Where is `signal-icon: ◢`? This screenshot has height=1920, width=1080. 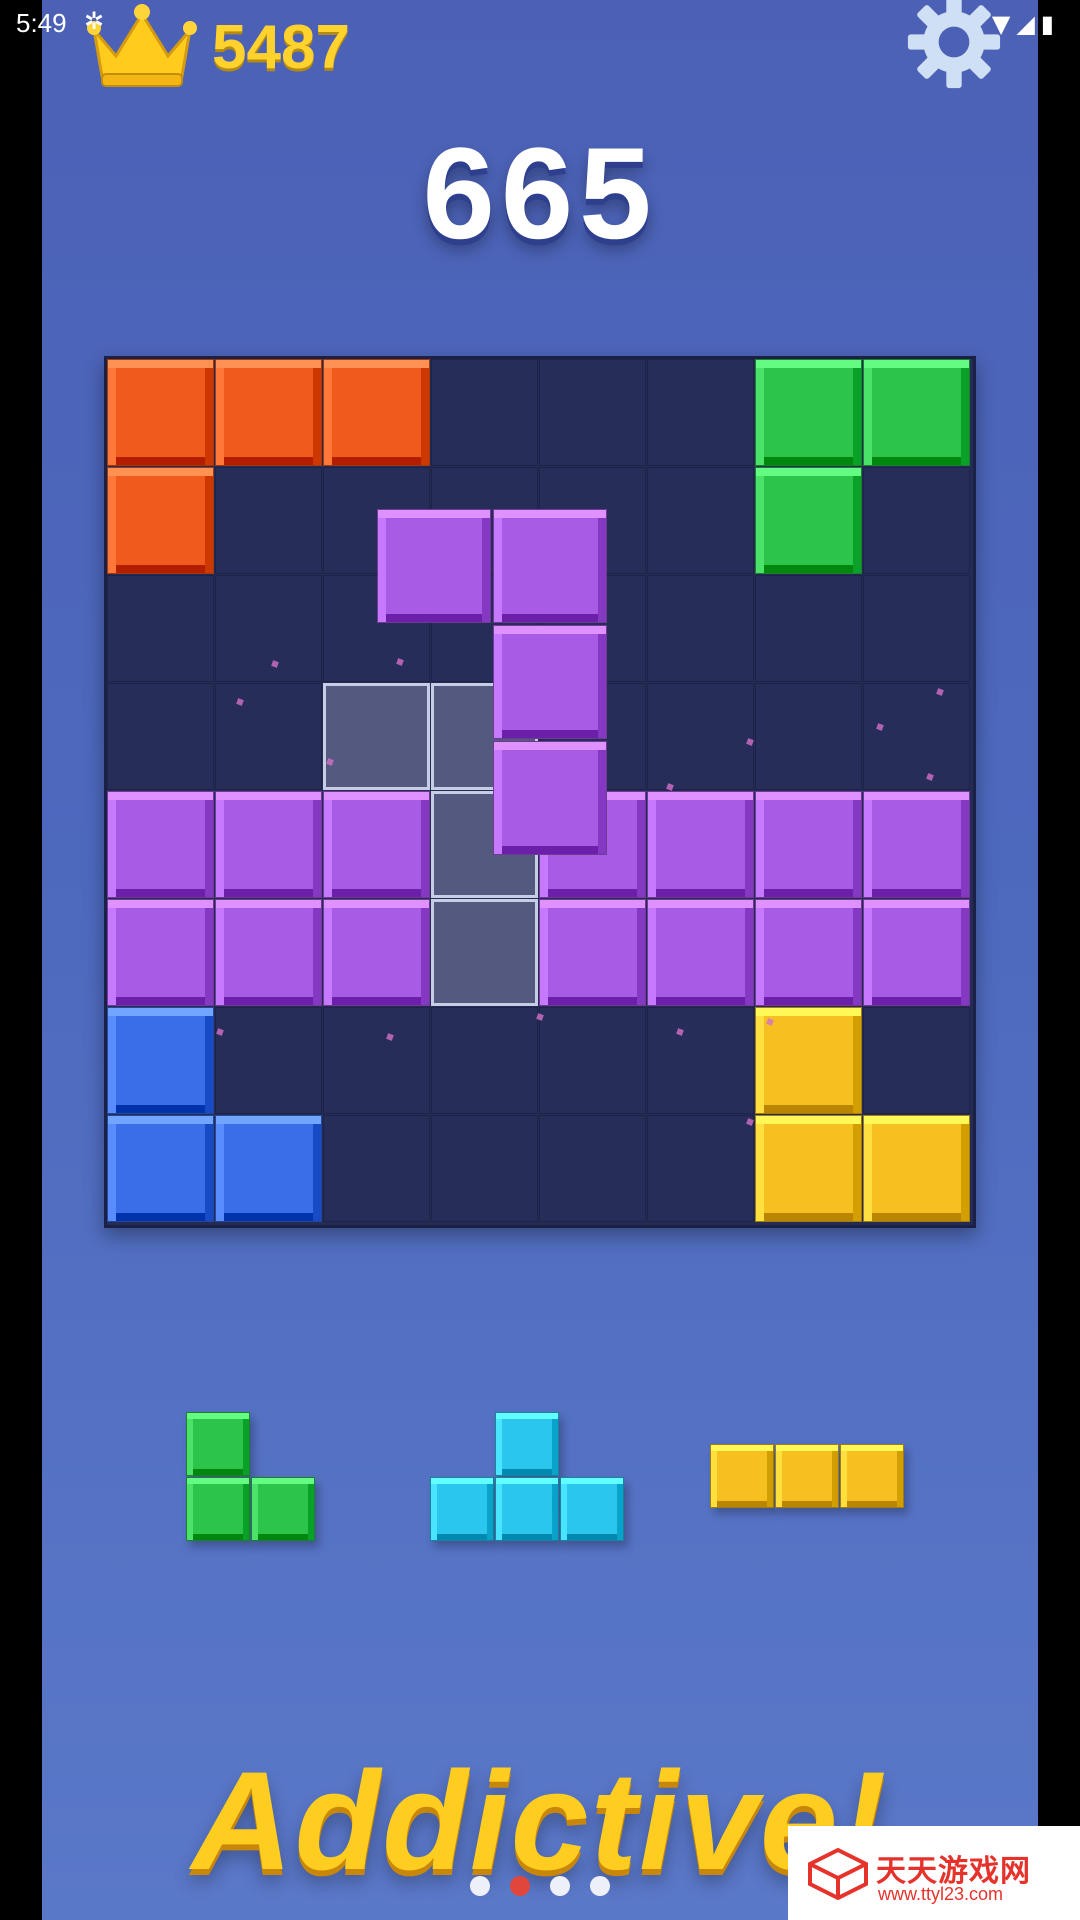 signal-icon: ◢ is located at coordinates (1028, 24).